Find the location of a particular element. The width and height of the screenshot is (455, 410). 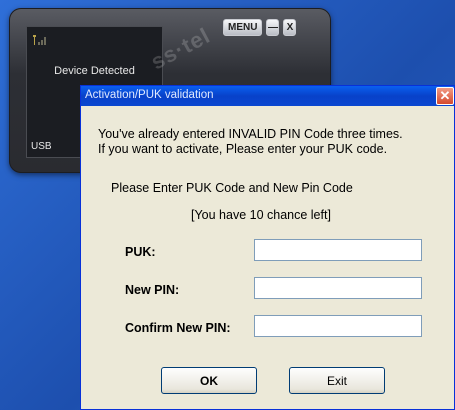

puk-label: PUK: is located at coordinates (140, 252).